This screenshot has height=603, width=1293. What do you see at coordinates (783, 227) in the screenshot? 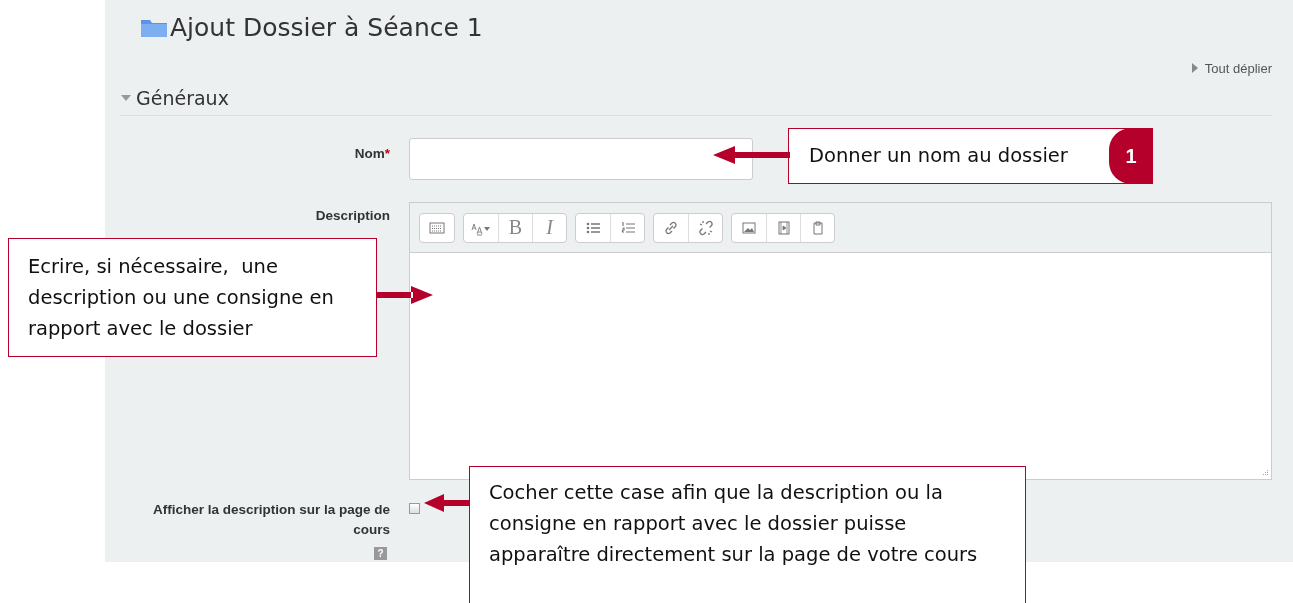
I see `media-icon` at bounding box center [783, 227].